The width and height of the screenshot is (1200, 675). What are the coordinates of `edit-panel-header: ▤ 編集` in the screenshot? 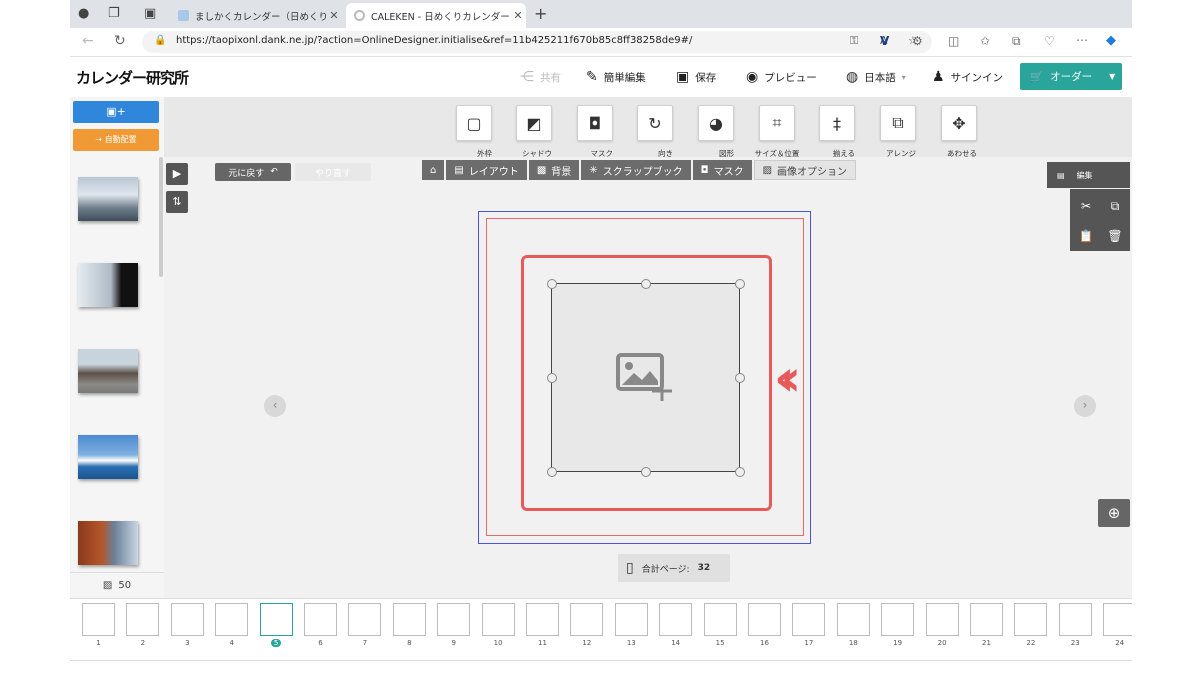 It's located at (1088, 175).